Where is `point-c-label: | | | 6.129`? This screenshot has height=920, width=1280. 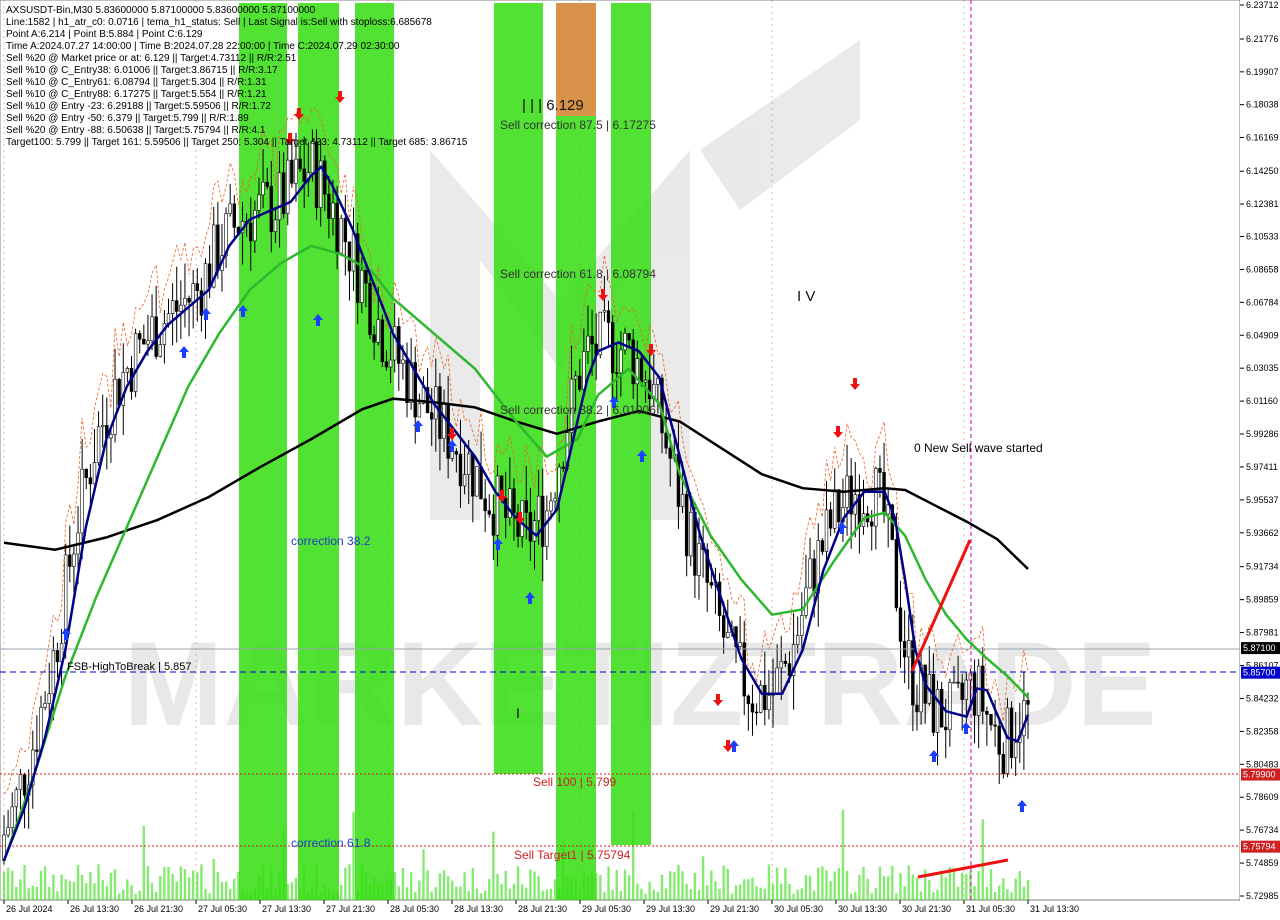
point-c-label: | | | 6.129 is located at coordinates (553, 105).